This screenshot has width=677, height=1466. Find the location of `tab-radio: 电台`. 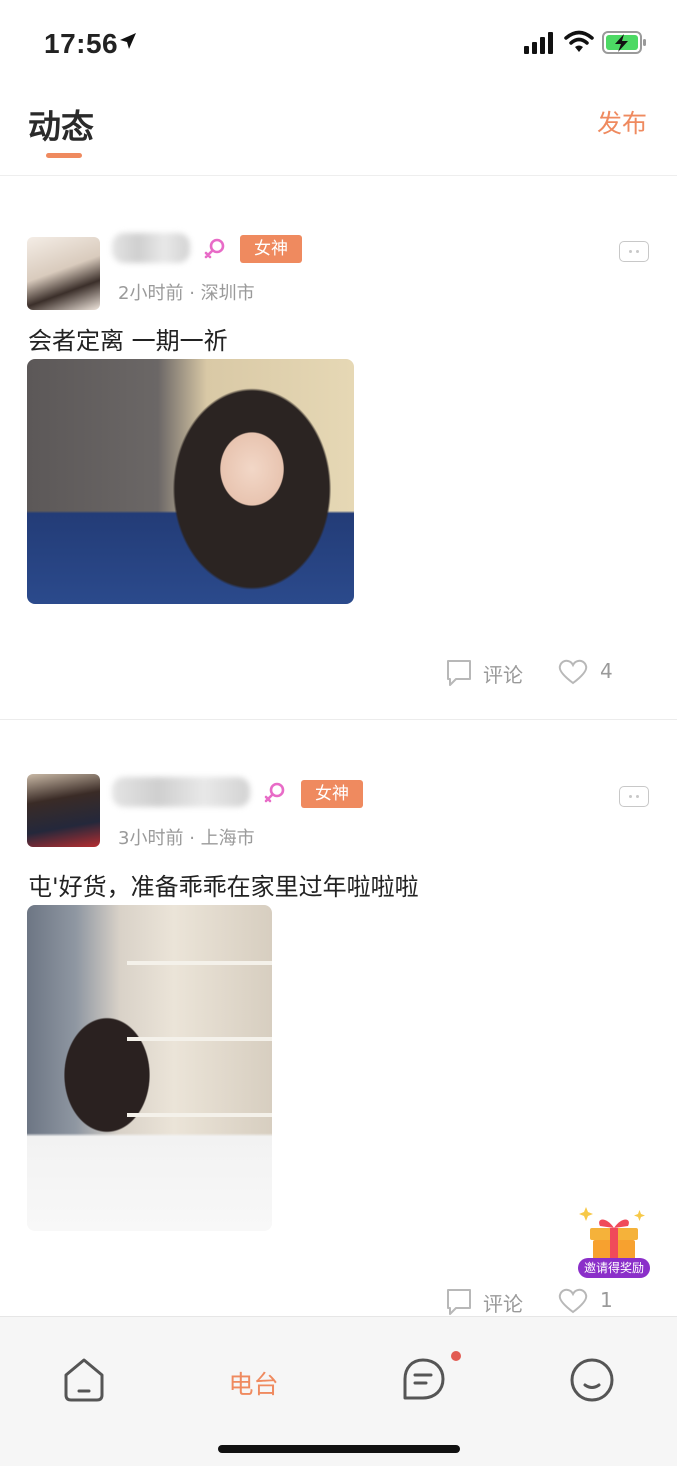

tab-radio: 电台 is located at coordinates (253, 1367).